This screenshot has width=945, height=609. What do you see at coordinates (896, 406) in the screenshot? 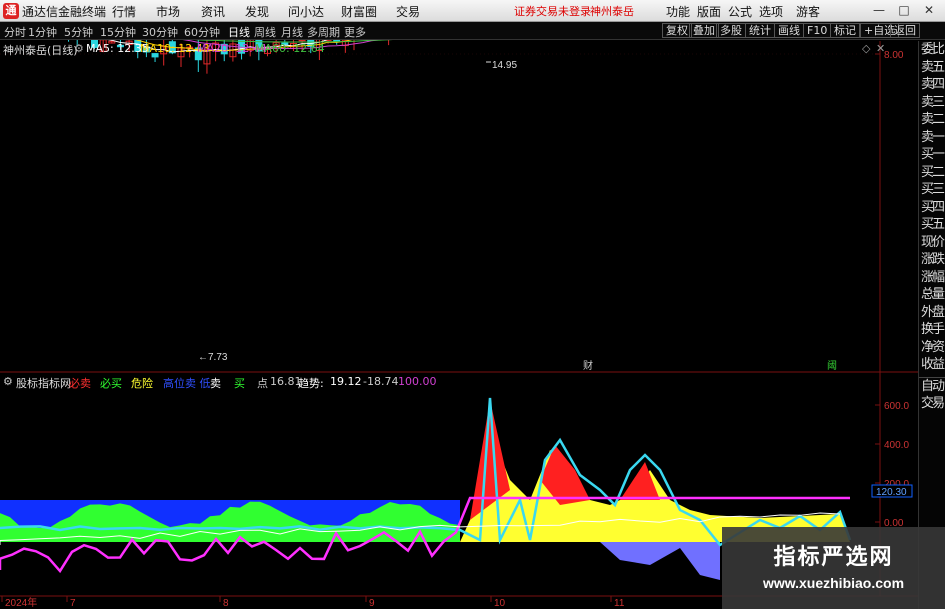
I see `ind-tick-label: 600.0` at bounding box center [896, 406].